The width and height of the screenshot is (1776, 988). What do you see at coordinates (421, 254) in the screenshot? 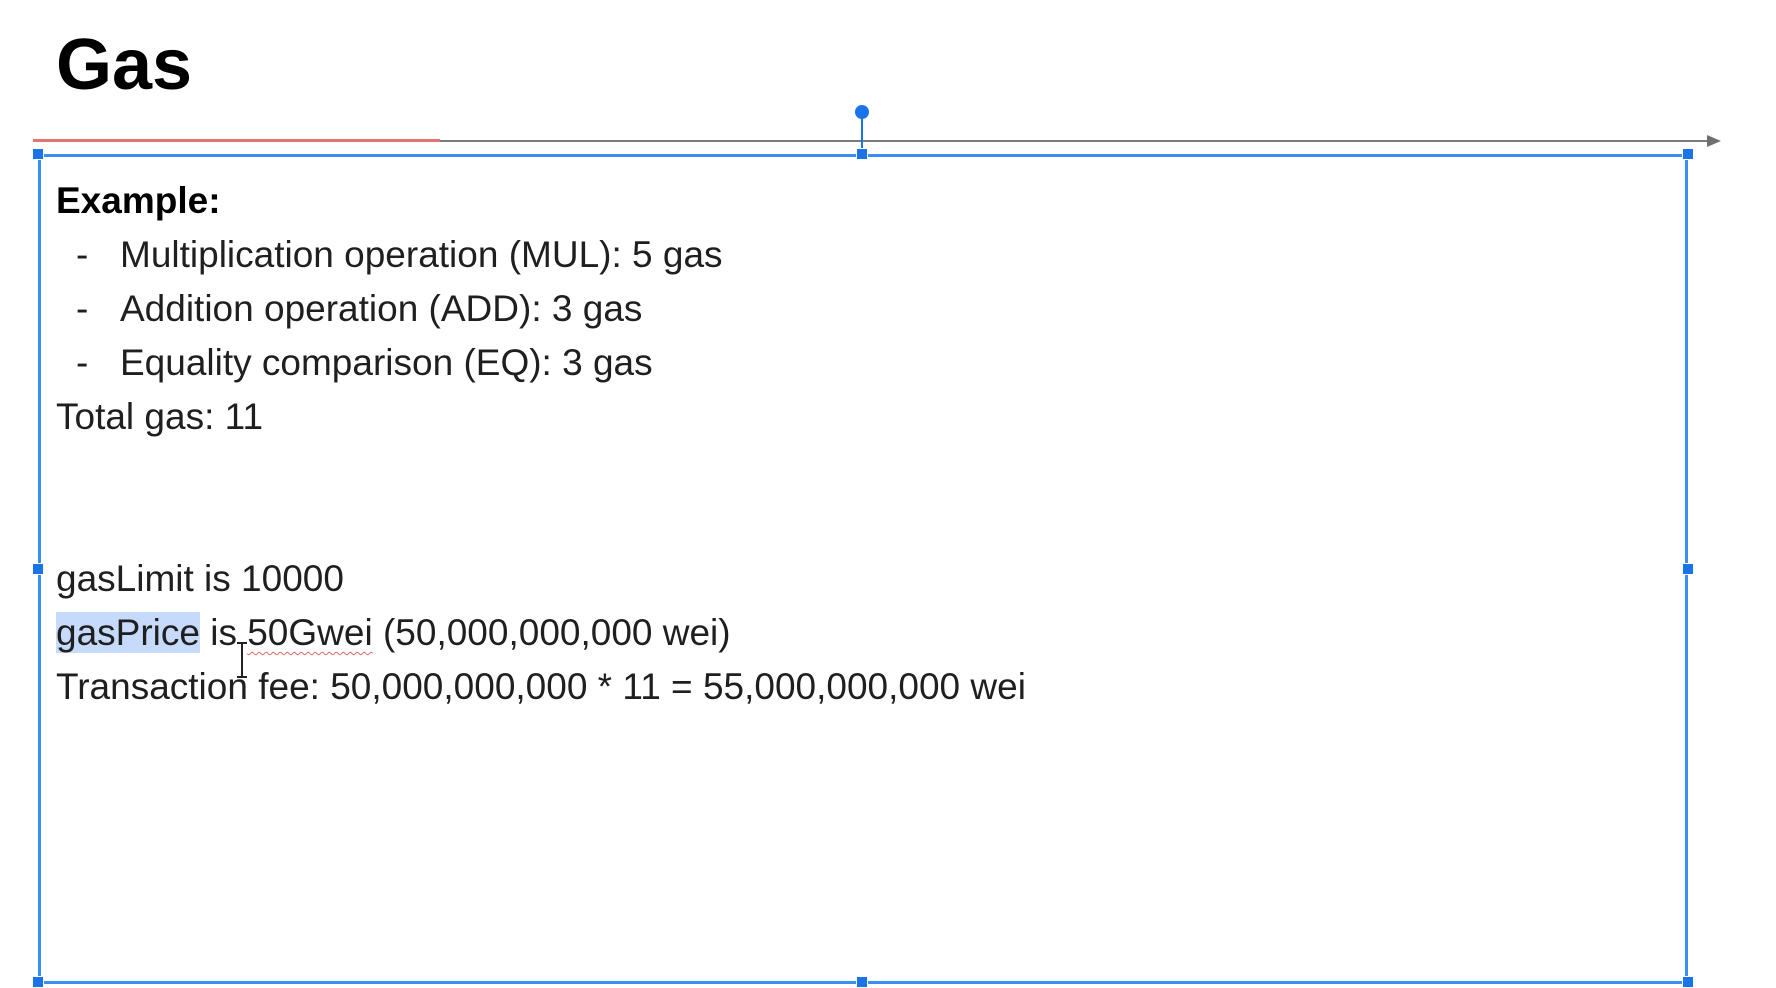
I see `bullet-text: Multiplication operation (MUL): 5 gas` at bounding box center [421, 254].